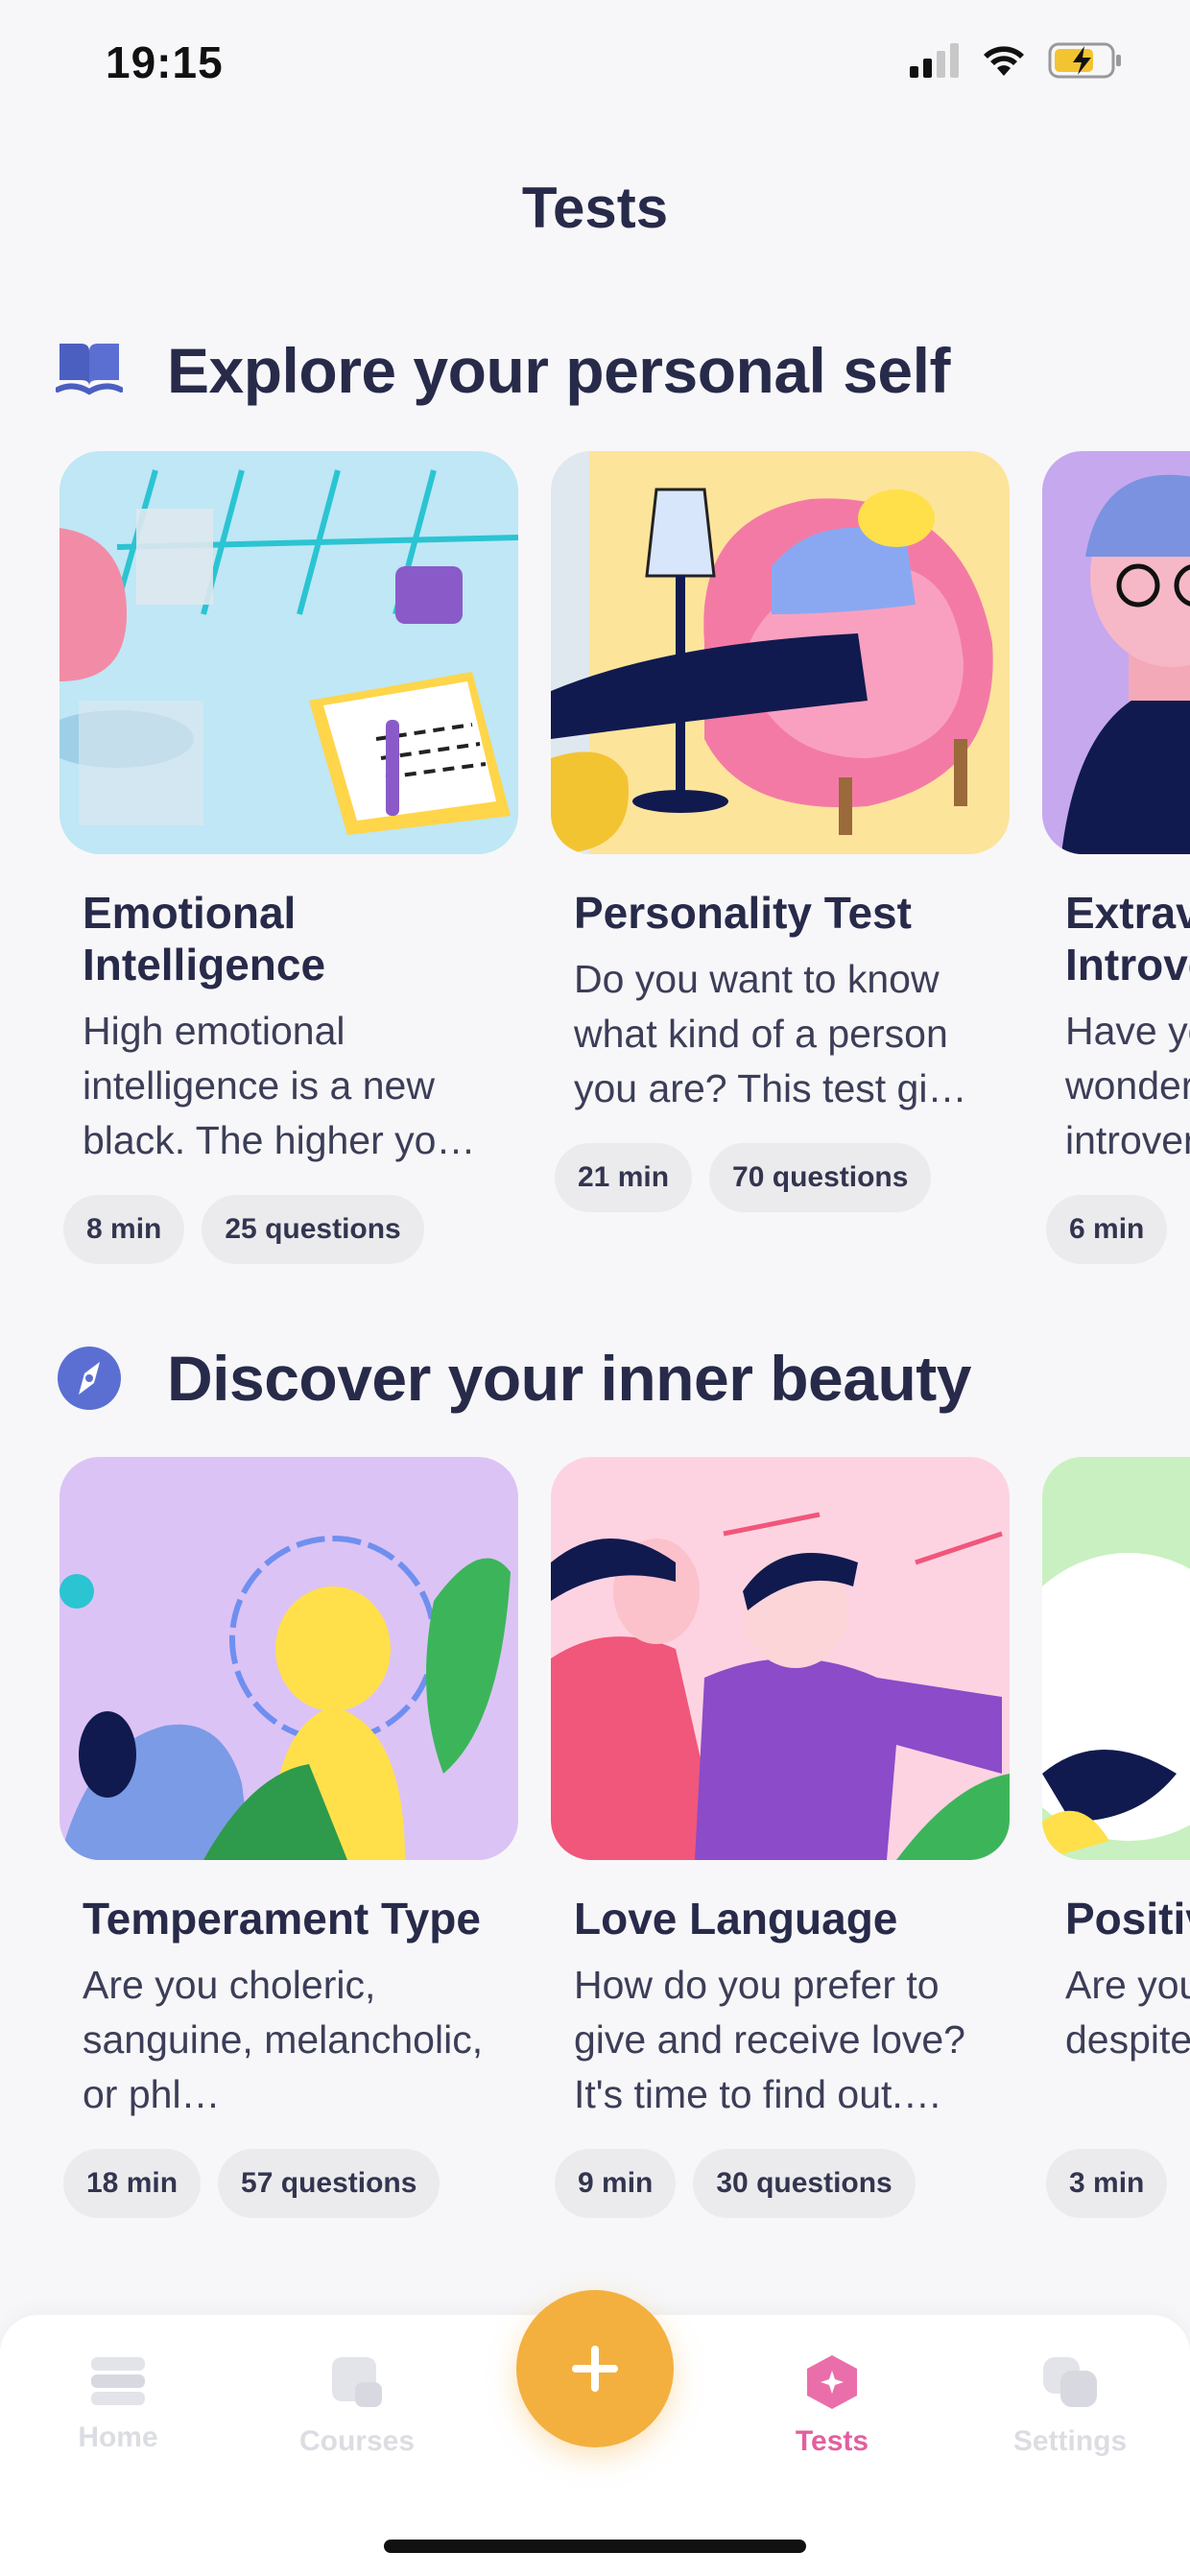  I want to click on duration-chip: 6 min, so click(1107, 1229).